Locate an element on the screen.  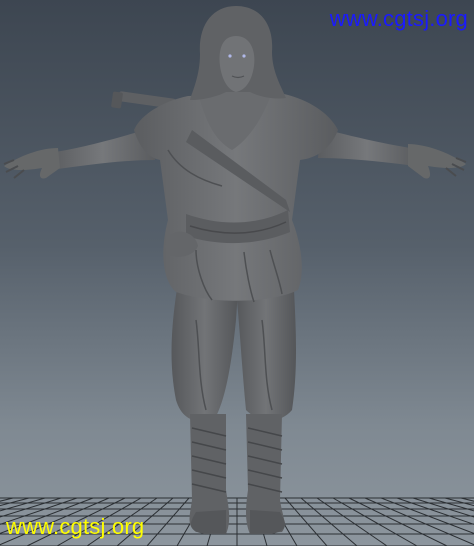
watermark-bottom-left: www.cgtsj.org is located at coordinates (75, 526).